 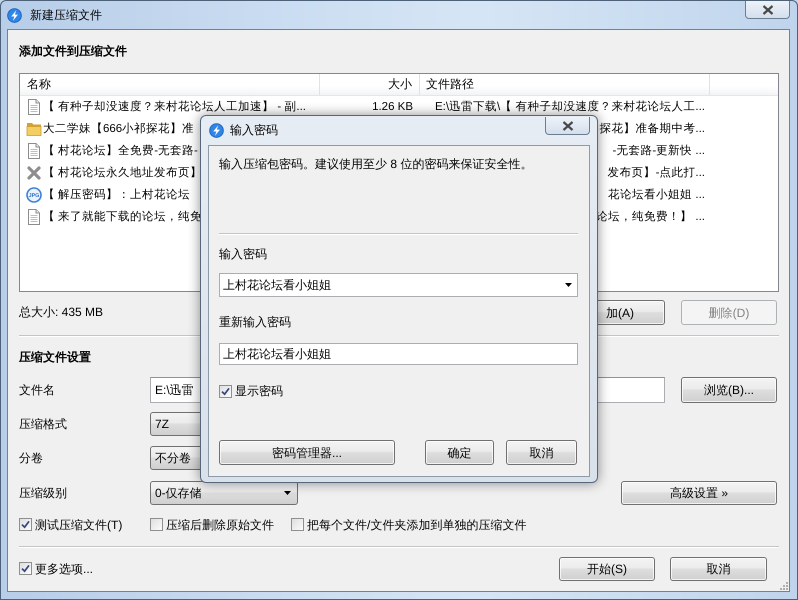 What do you see at coordinates (34, 173) in the screenshot?
I see `cross-icon` at bounding box center [34, 173].